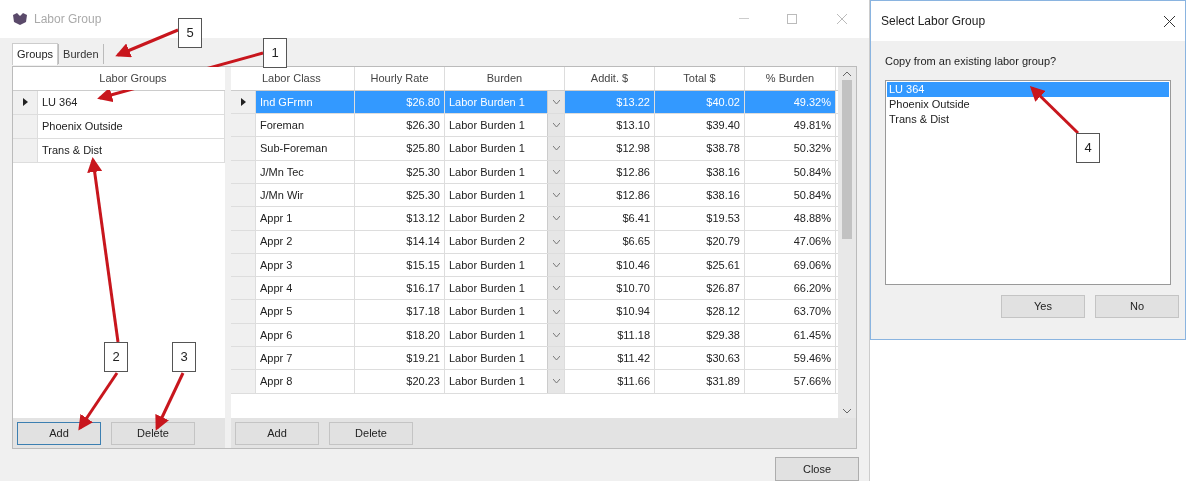 The height and width of the screenshot is (481, 1186). I want to click on table-cell: 57.66%, so click(790, 381).